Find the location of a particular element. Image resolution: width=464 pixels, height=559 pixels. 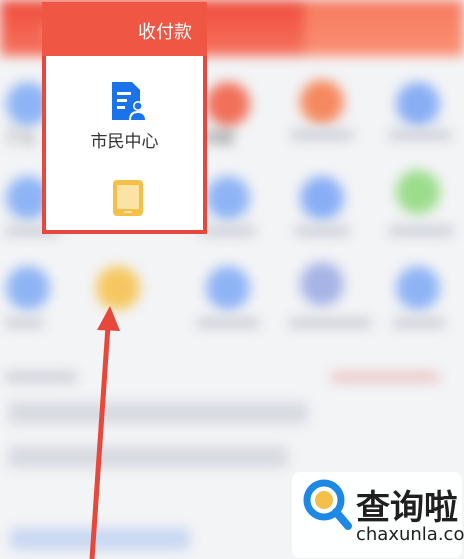

watermark: 查询啦 chaxunla.com is located at coordinates (378, 515).